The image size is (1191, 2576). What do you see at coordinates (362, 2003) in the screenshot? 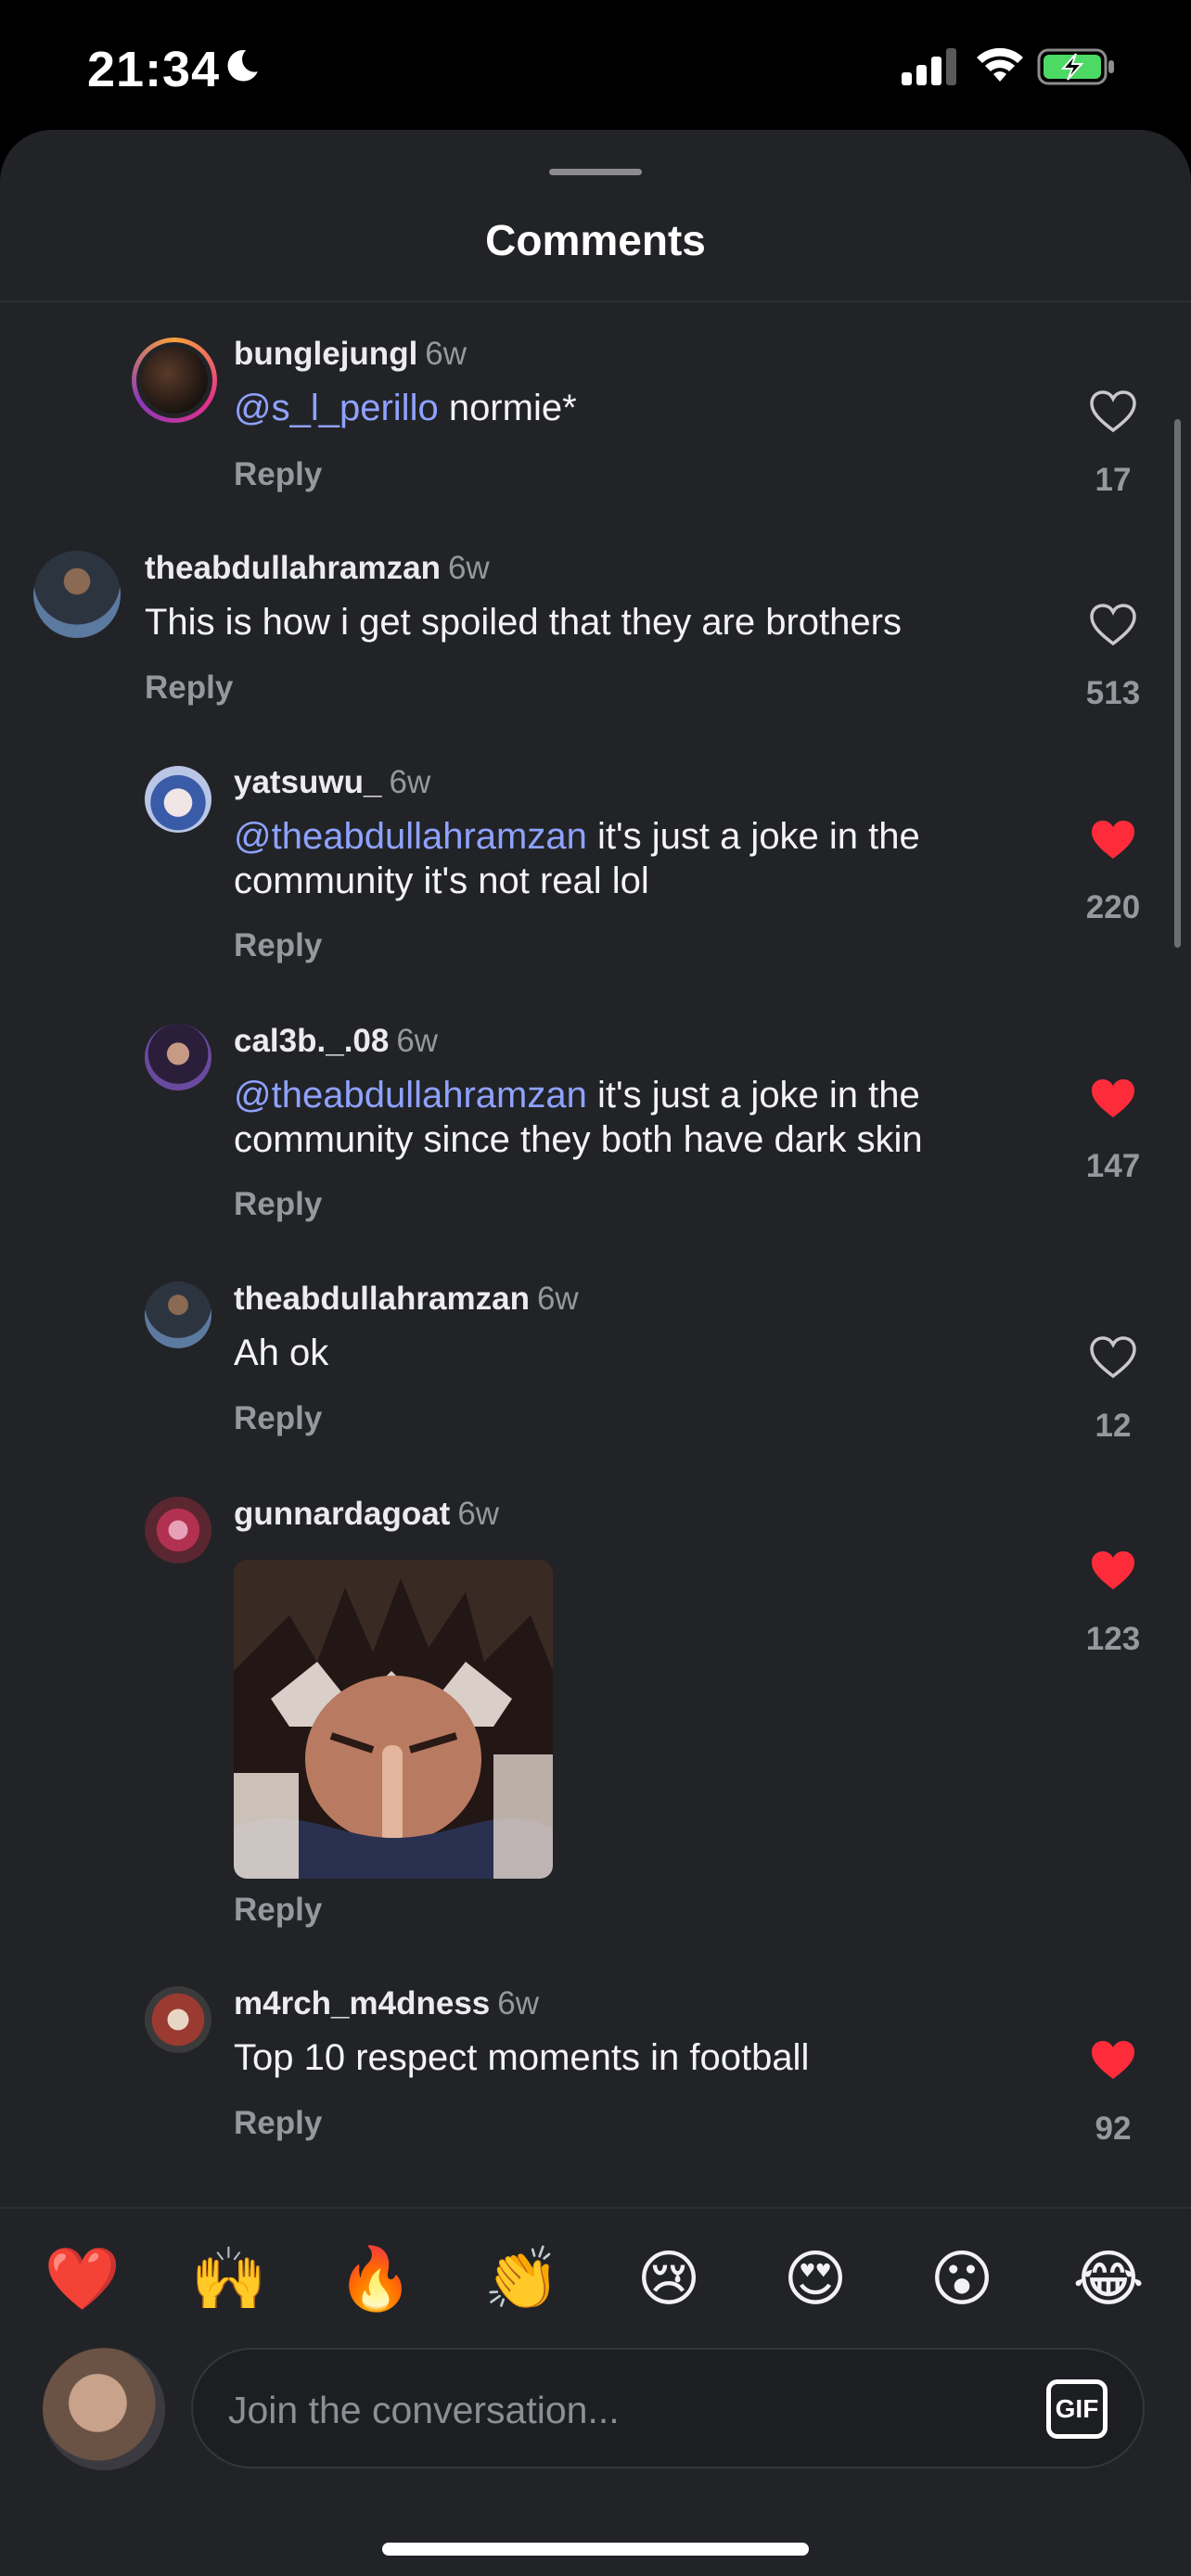
I see `username-text: m4rch_m4dness` at bounding box center [362, 2003].